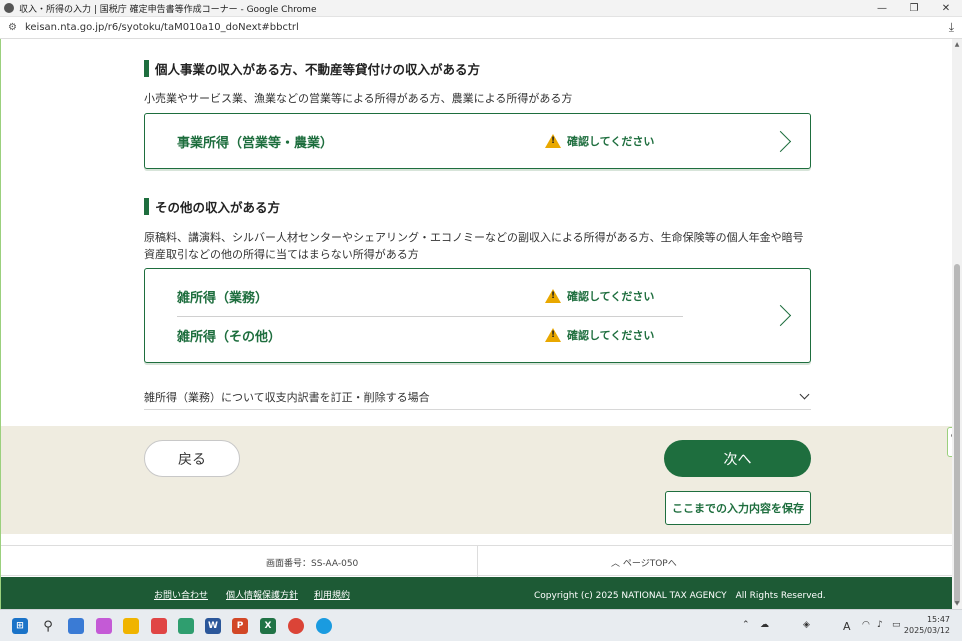  Describe the element at coordinates (181, 594) in the screenshot. I see `footer-link-contact: お問い合わせ` at that location.